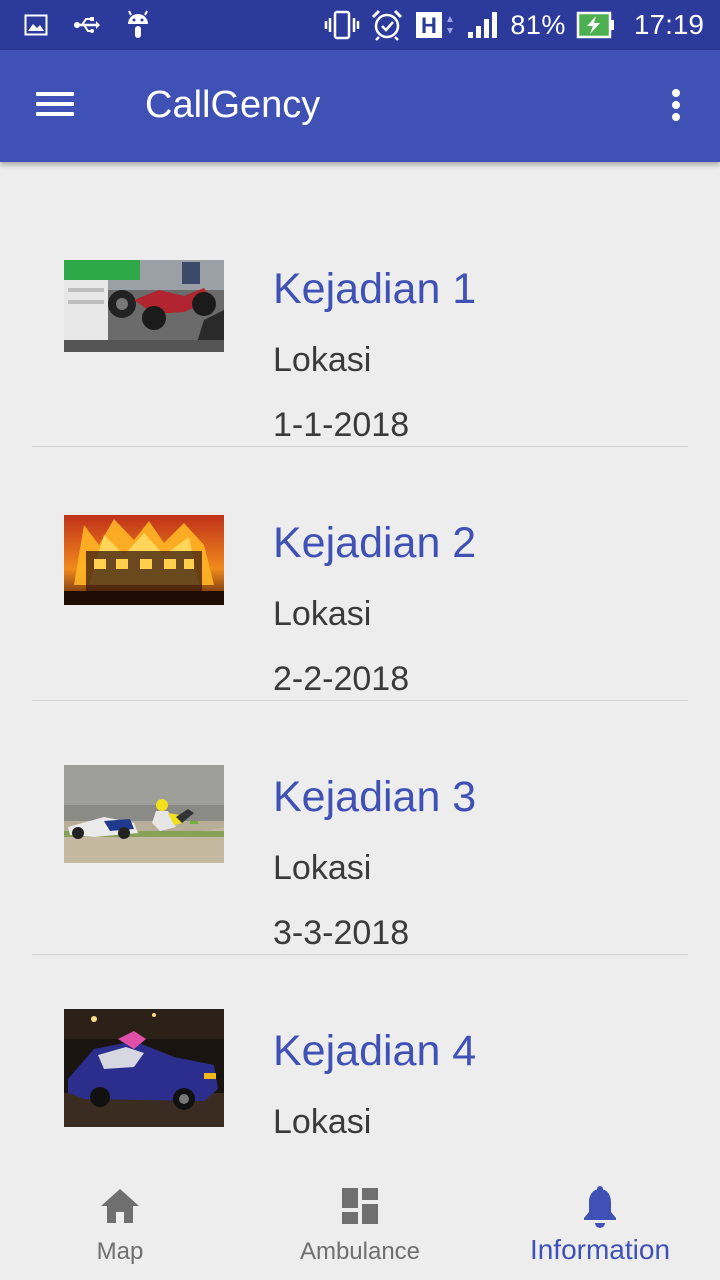  Describe the element at coordinates (668, 24) in the screenshot. I see `clock: 17:19` at that location.